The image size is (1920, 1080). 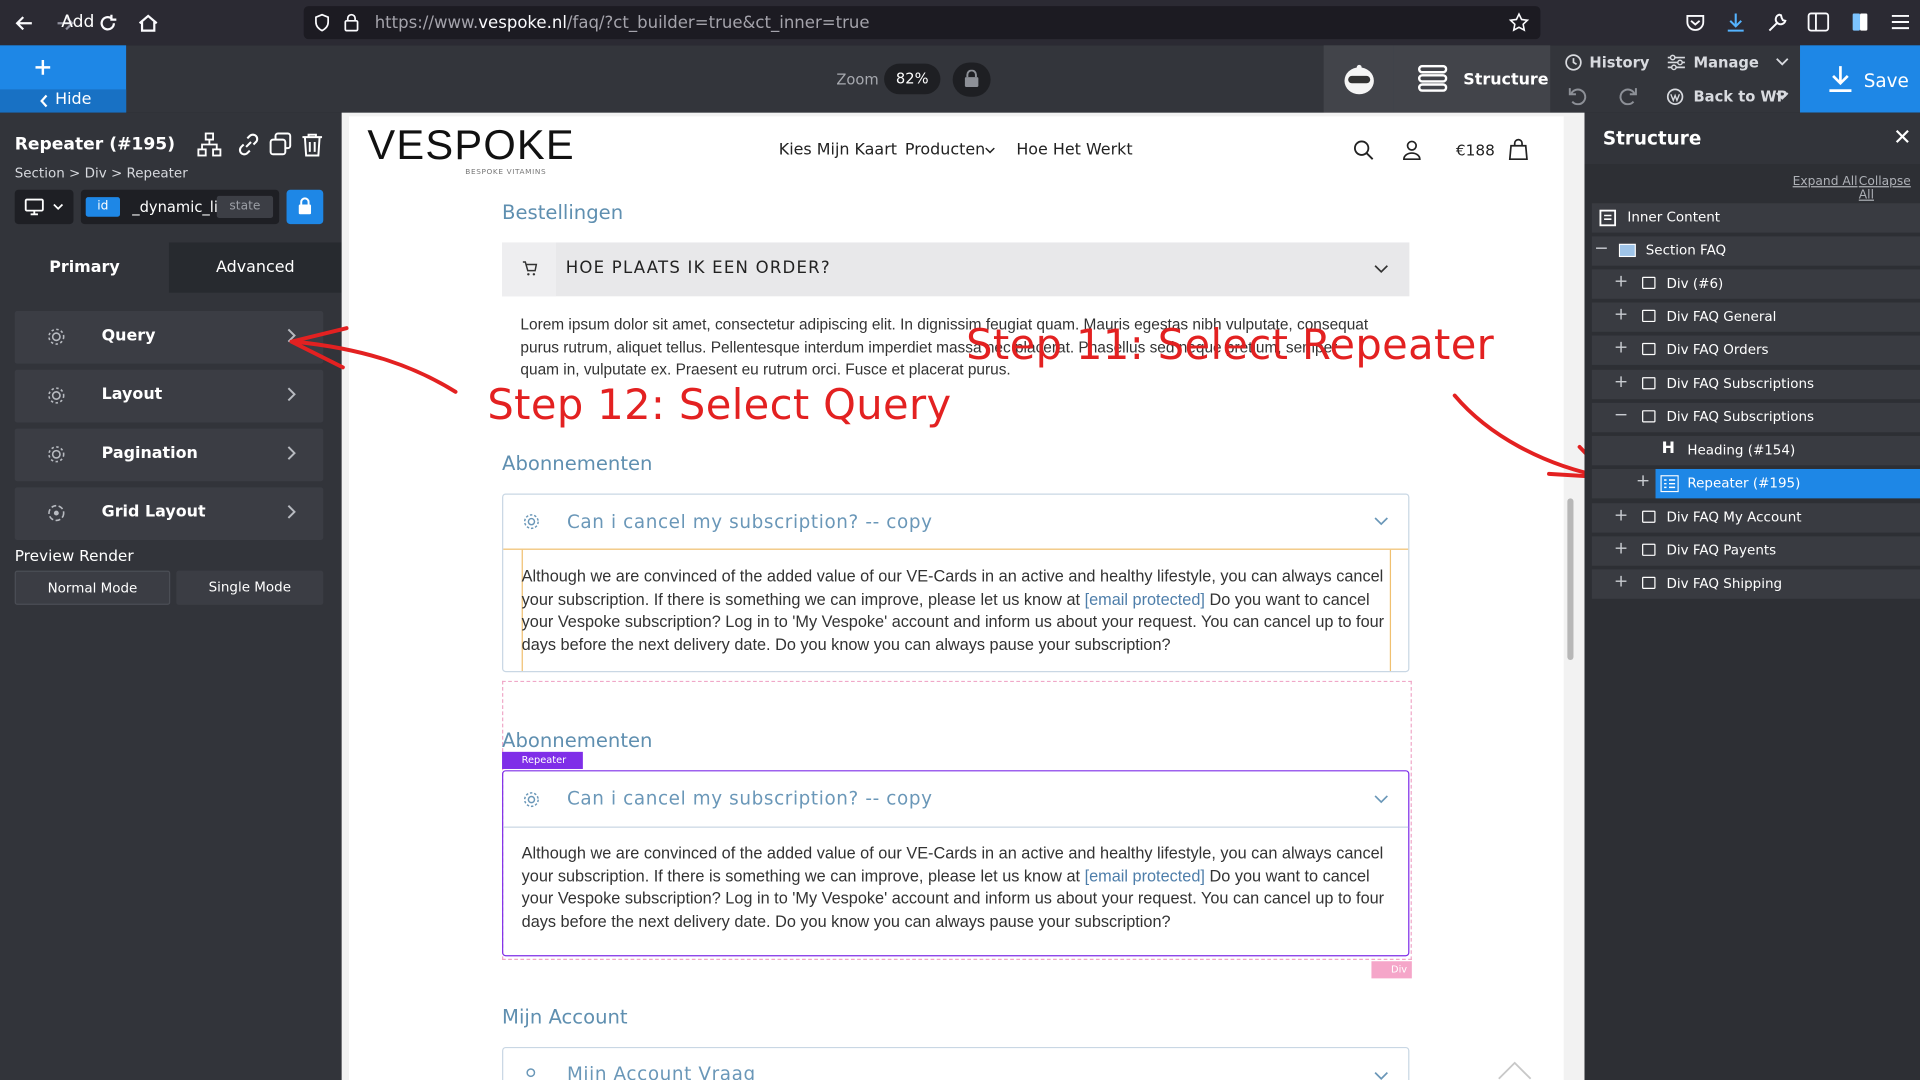 I want to click on tree-item-div-6: + Div (#6), so click(x=1755, y=284).